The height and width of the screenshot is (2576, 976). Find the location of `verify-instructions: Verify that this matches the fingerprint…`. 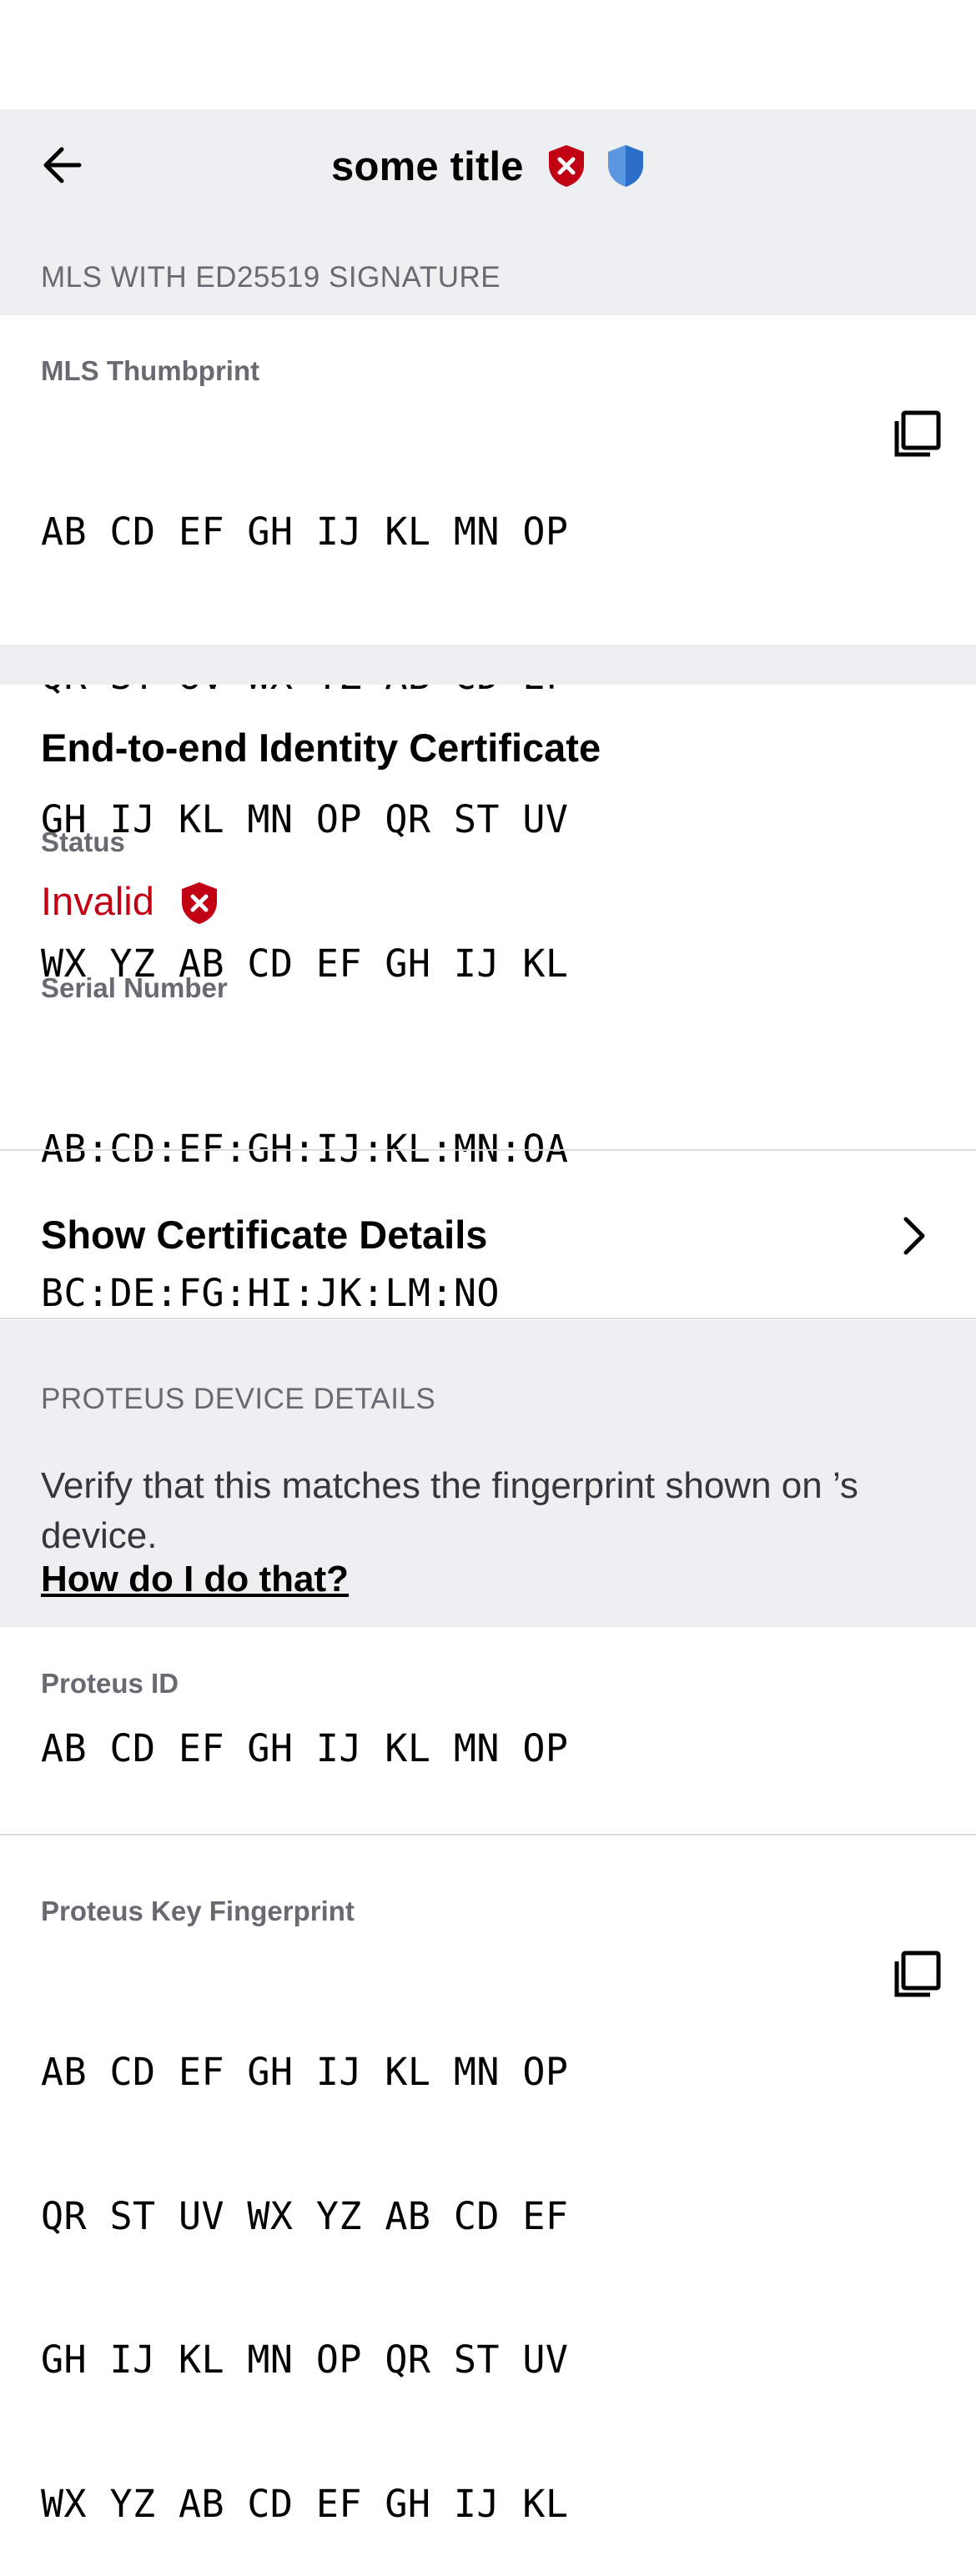

verify-instructions: Verify that this matches the fingerprint… is located at coordinates (450, 1510).